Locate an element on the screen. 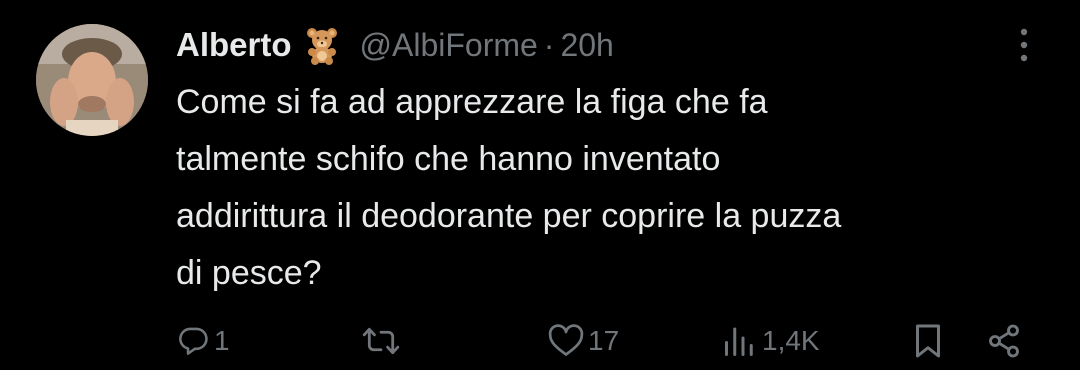 The width and height of the screenshot is (1080, 370). retweet-icon is located at coordinates (381, 341).